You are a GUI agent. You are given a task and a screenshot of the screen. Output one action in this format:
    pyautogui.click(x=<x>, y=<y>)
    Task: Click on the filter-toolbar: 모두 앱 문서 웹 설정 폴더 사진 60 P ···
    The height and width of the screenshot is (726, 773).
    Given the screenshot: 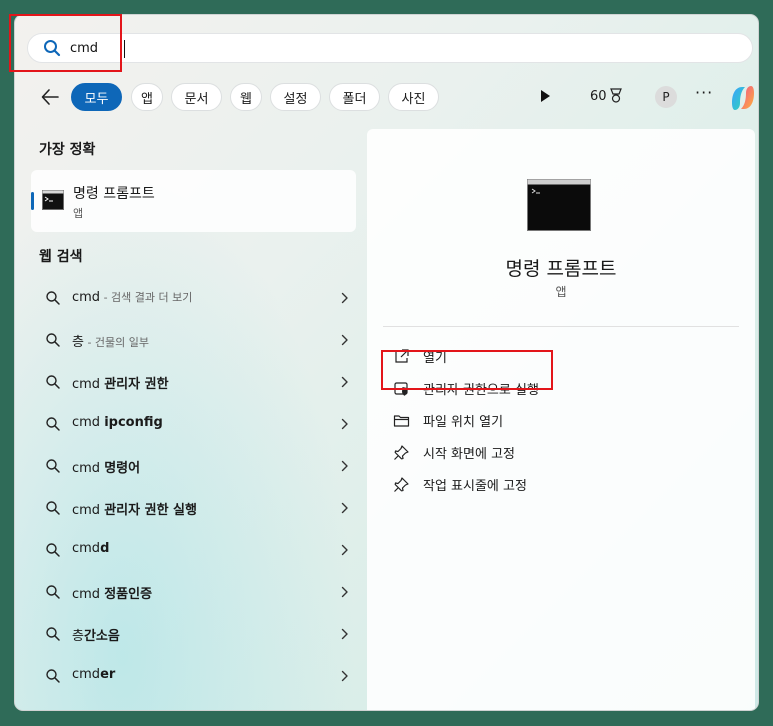 What is the action you would take?
    pyautogui.click(x=390, y=97)
    